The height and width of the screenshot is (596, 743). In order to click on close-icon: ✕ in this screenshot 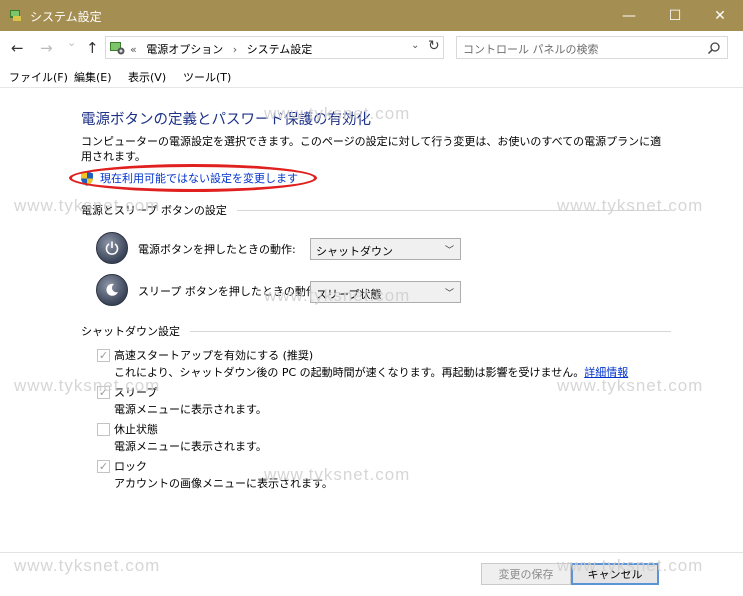, I will do `click(720, 15)`.